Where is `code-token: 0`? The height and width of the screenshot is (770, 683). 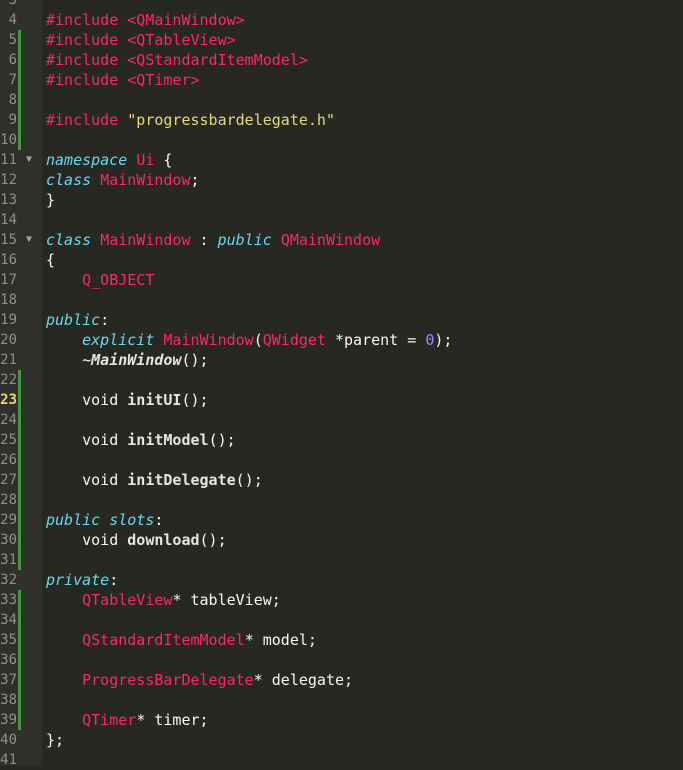
code-token: 0 is located at coordinates (430, 340).